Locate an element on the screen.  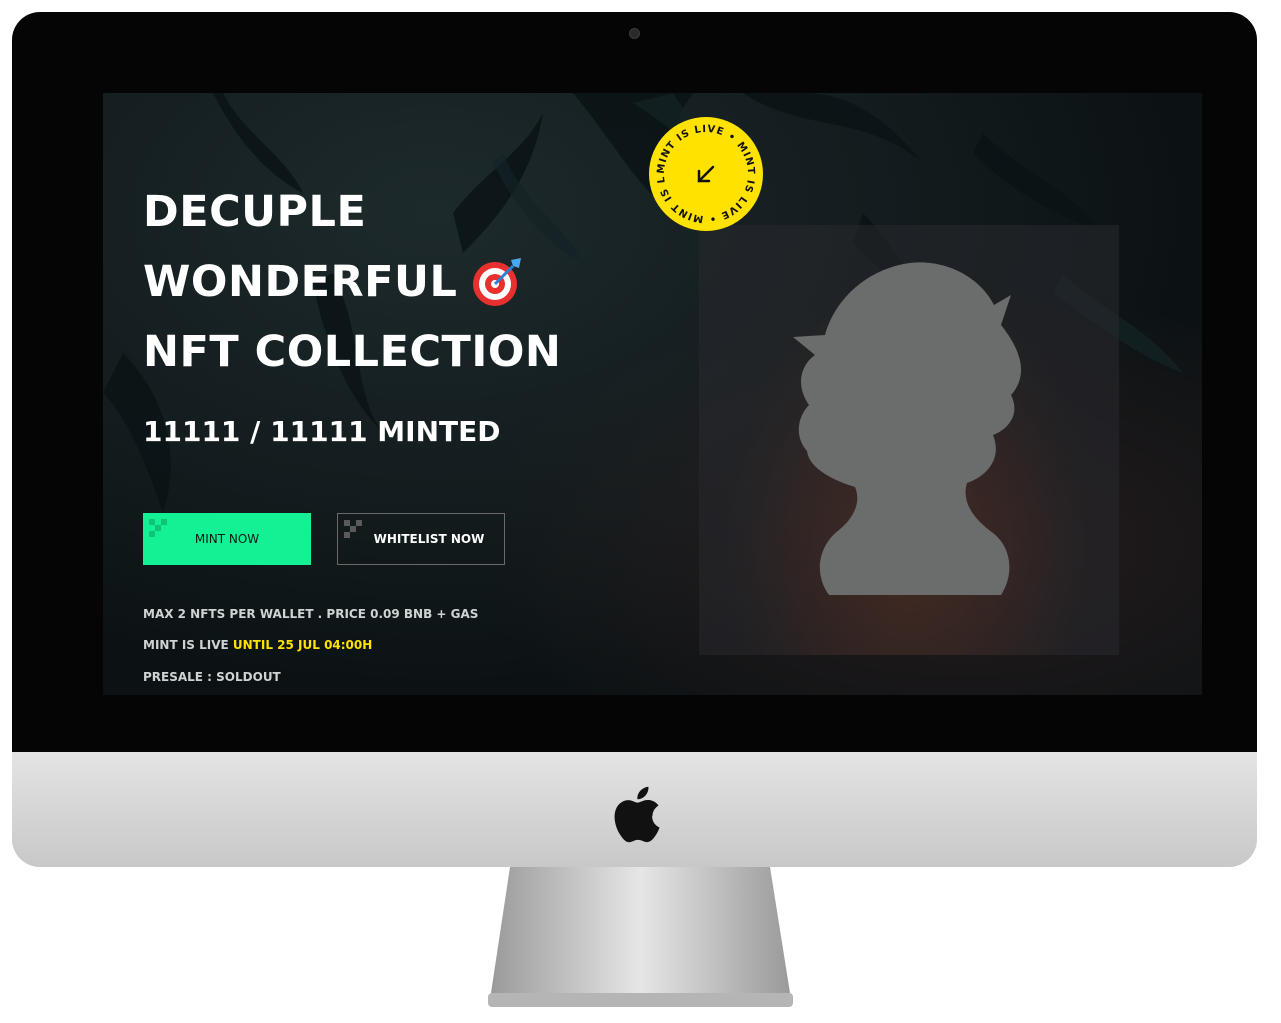
hero-title: DECUPLE WONDERFUL NFT COLLECTION is located at coordinates (352, 282).